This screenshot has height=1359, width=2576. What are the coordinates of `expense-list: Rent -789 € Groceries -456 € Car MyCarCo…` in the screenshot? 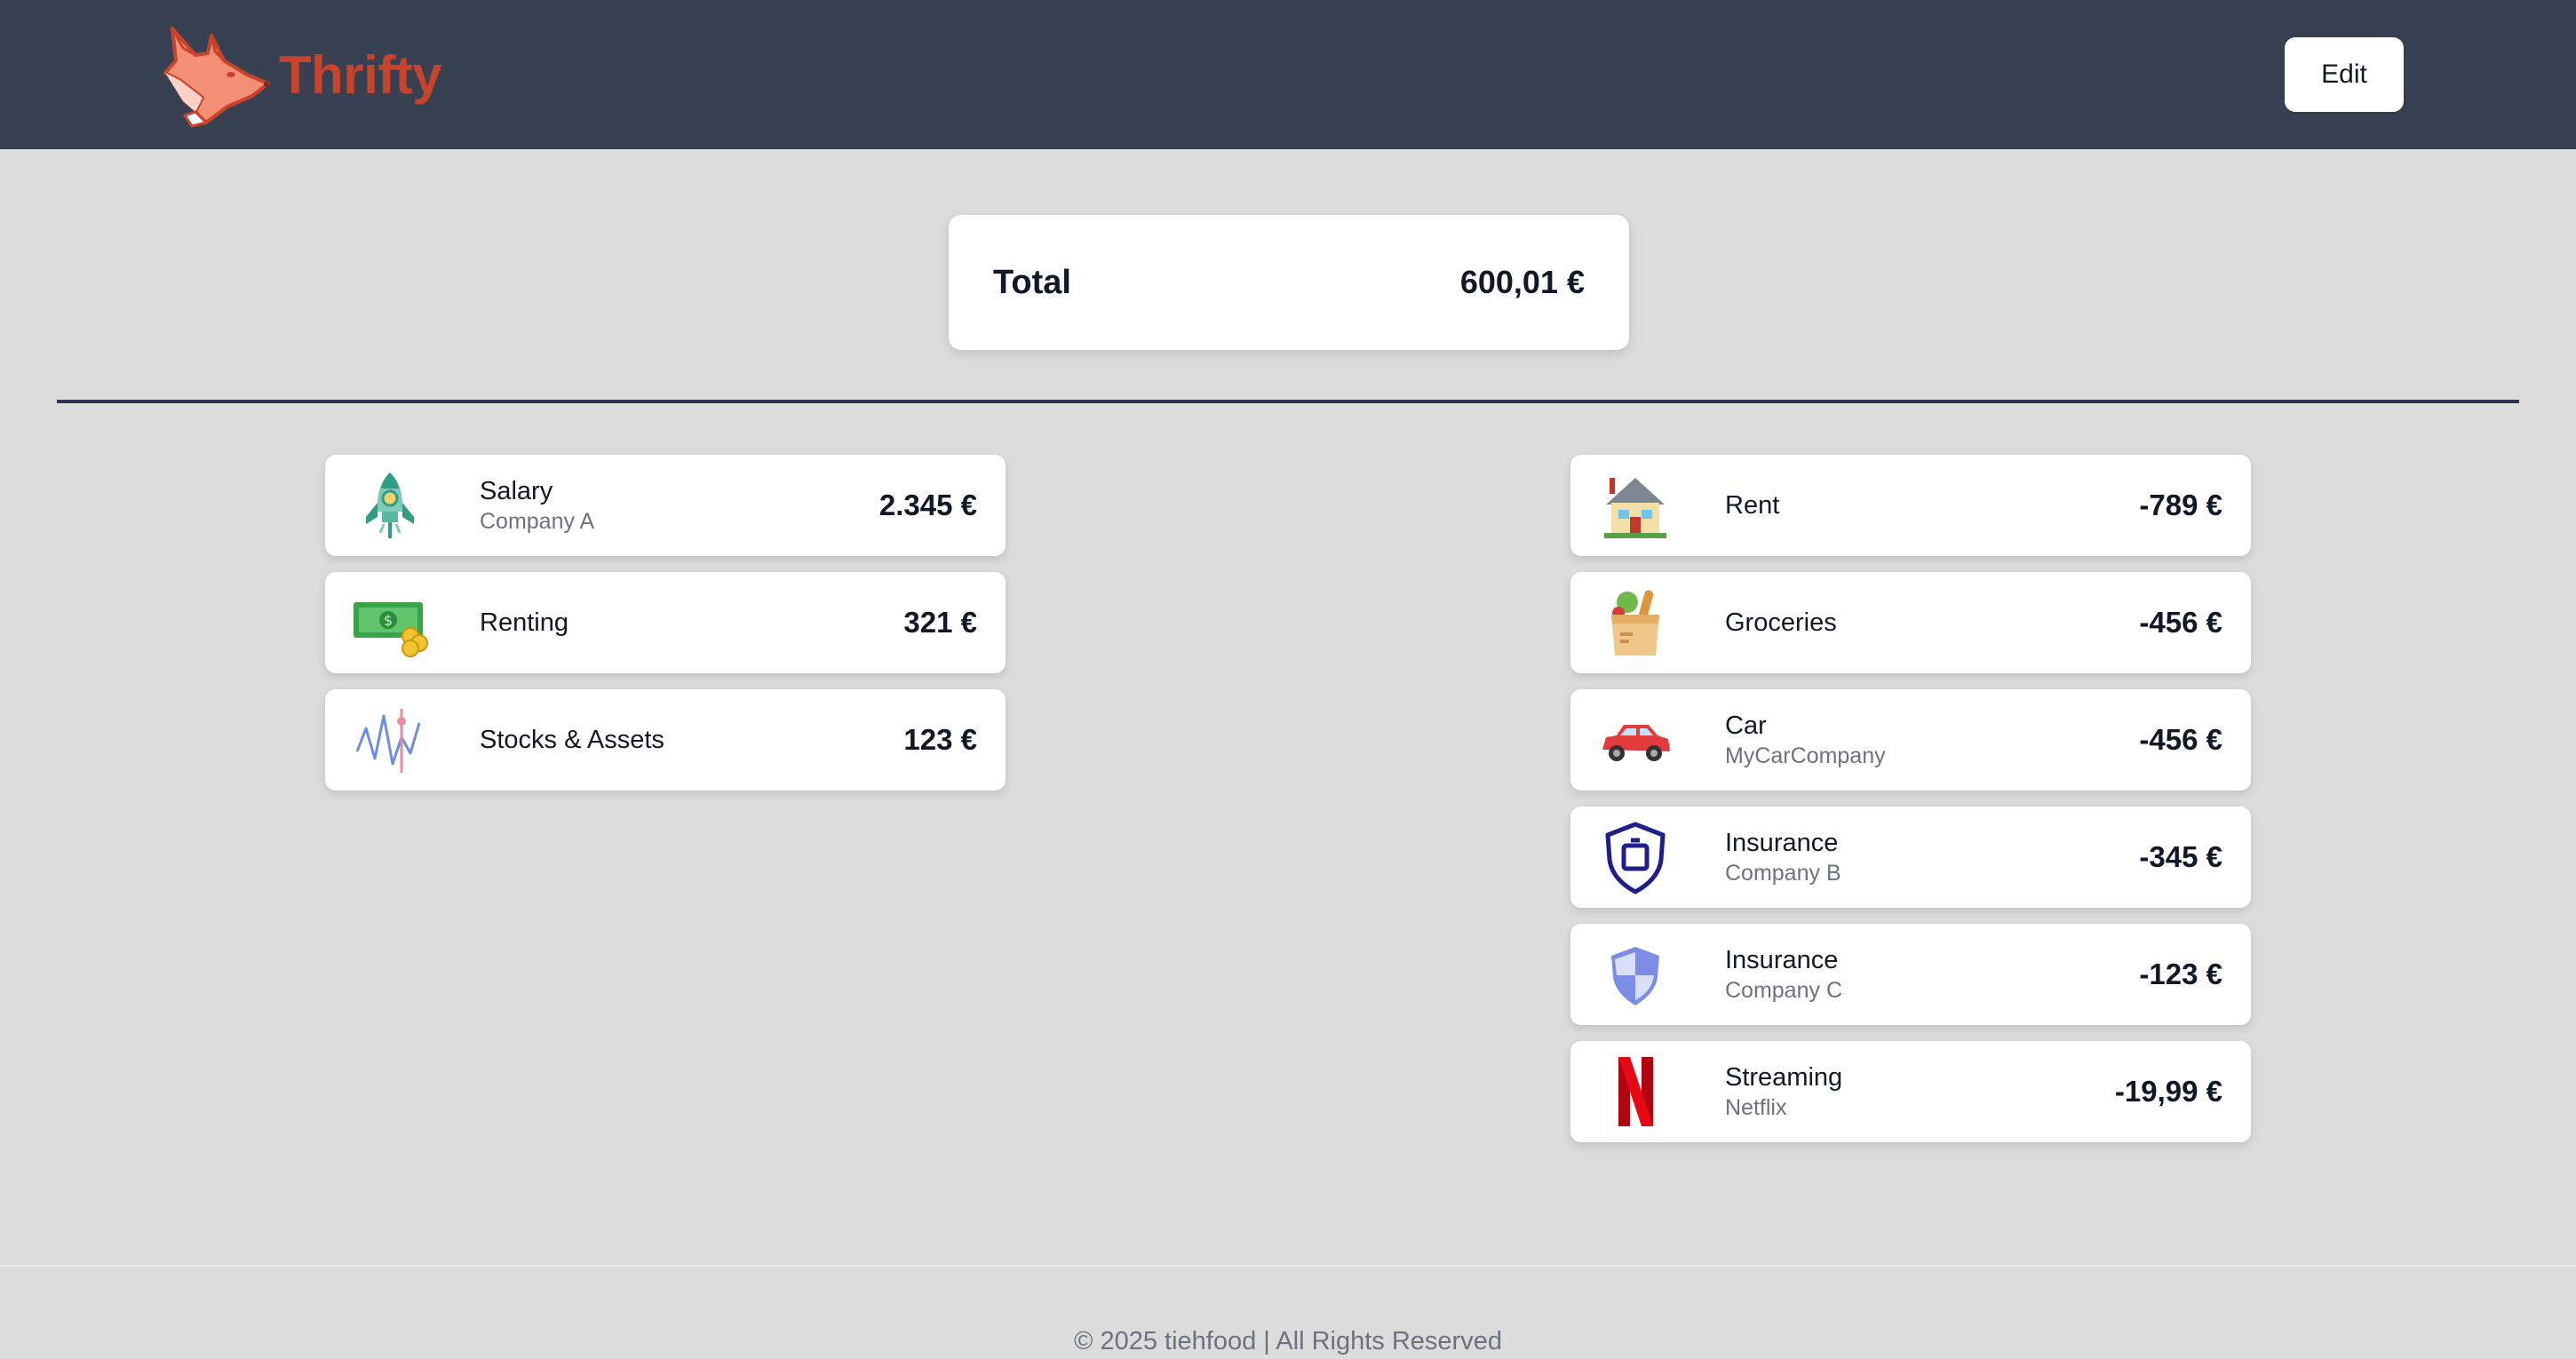 It's located at (1910, 806).